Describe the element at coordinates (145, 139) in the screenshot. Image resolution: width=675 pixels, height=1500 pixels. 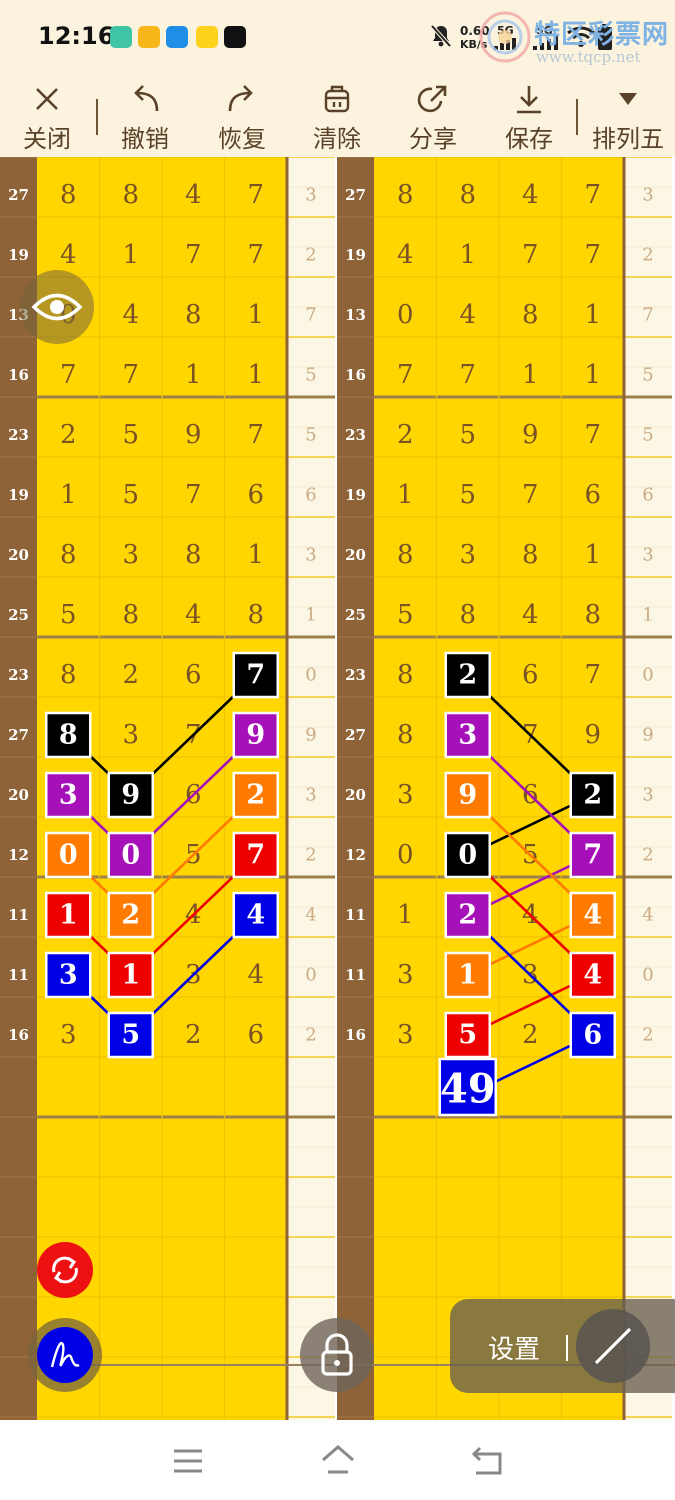
I see `undo-label: 撤销` at that location.